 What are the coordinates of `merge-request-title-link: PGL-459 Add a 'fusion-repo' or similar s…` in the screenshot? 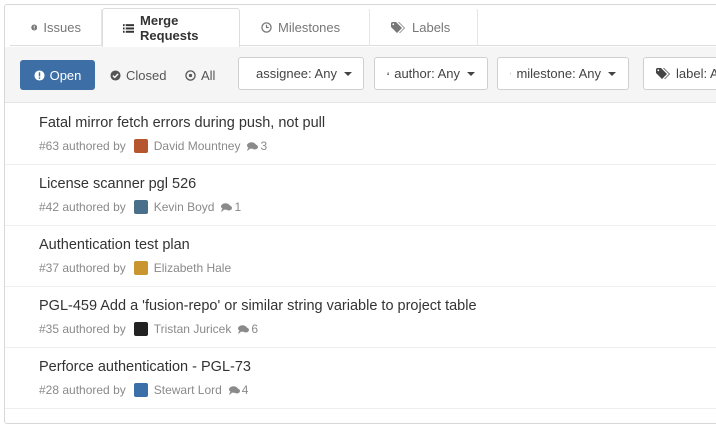 It's located at (377, 306).